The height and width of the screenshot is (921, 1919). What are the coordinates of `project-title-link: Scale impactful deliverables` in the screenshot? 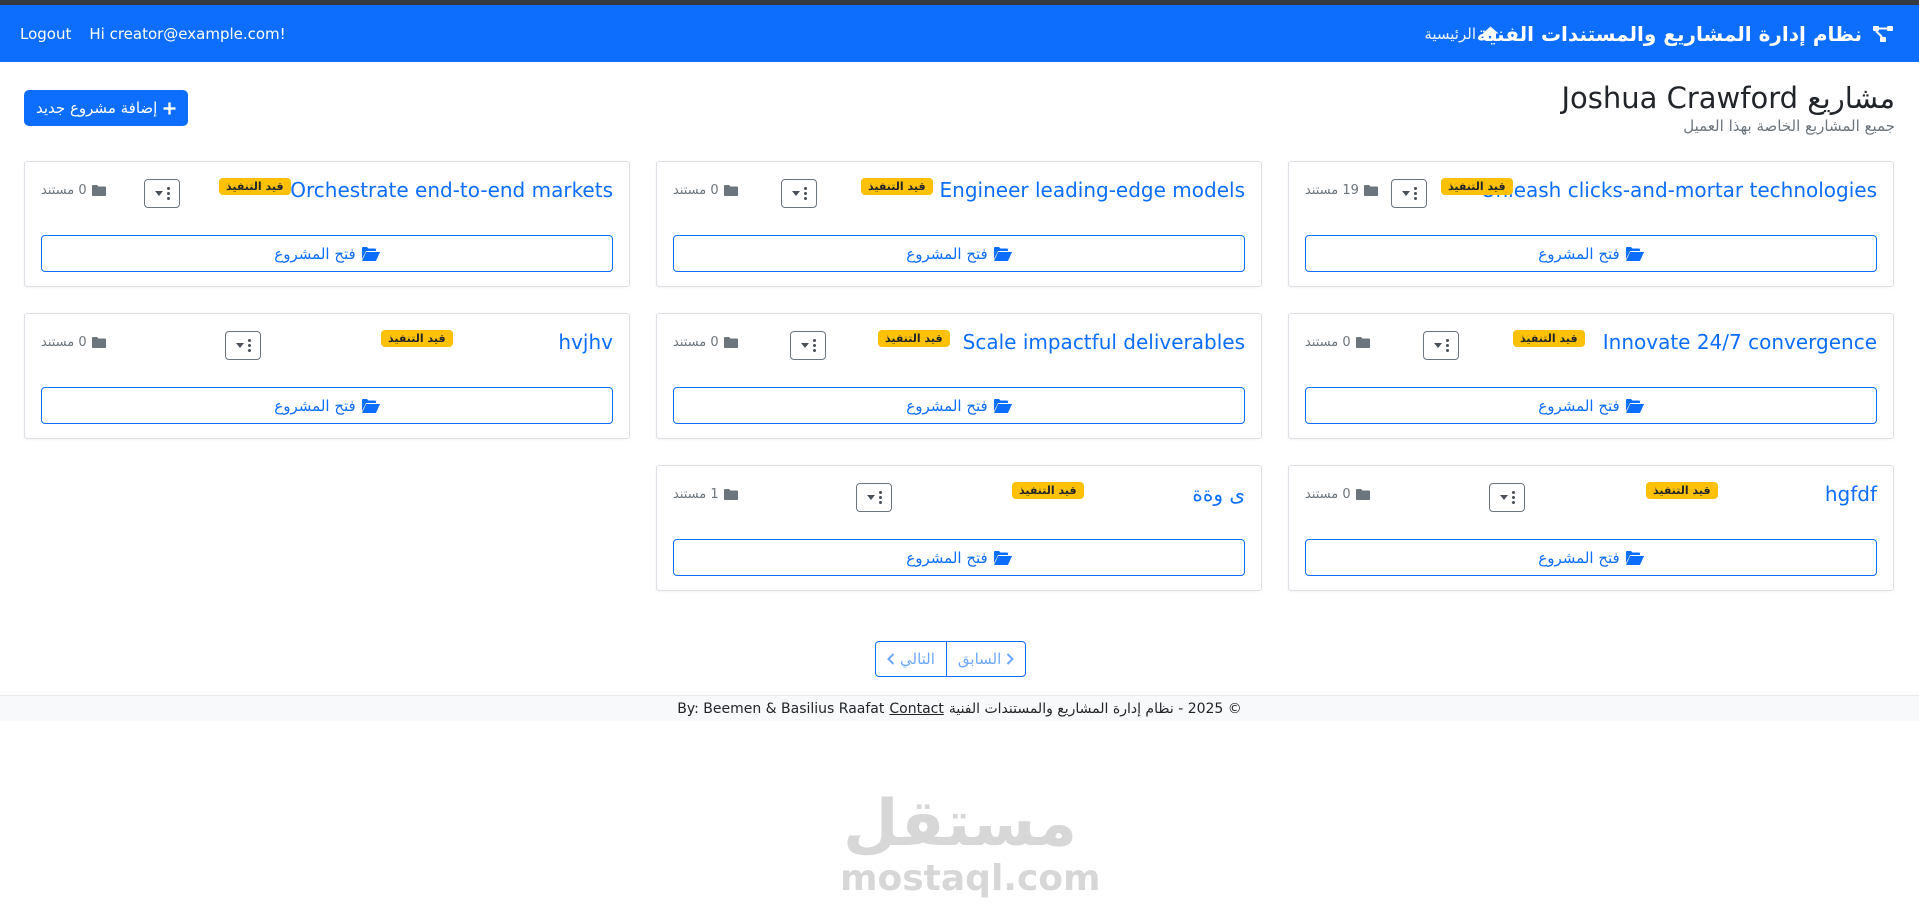 It's located at (1104, 342).